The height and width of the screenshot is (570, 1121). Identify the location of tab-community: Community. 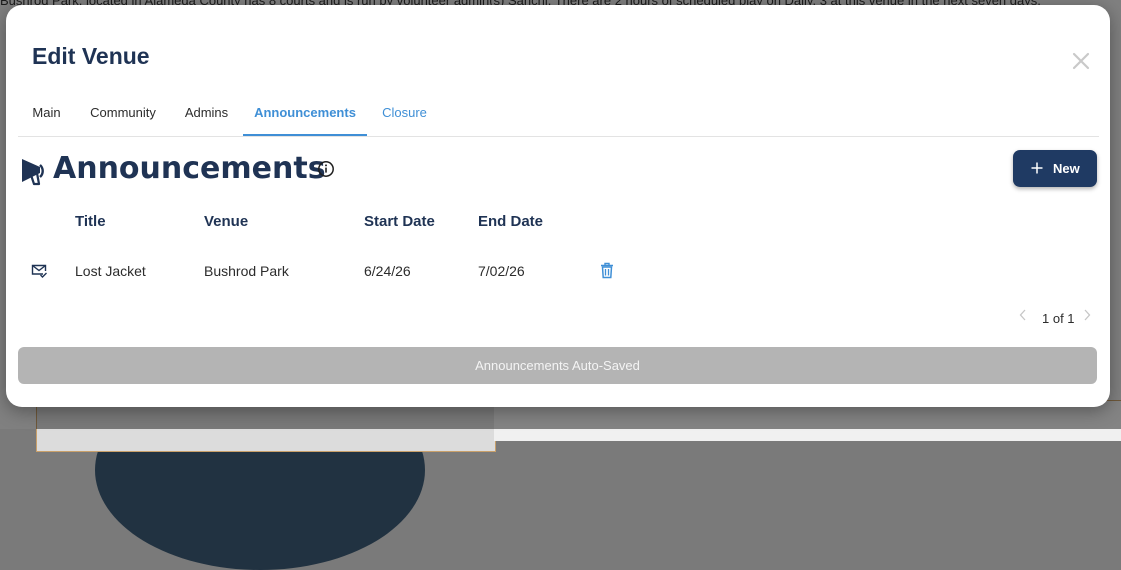
(123, 118).